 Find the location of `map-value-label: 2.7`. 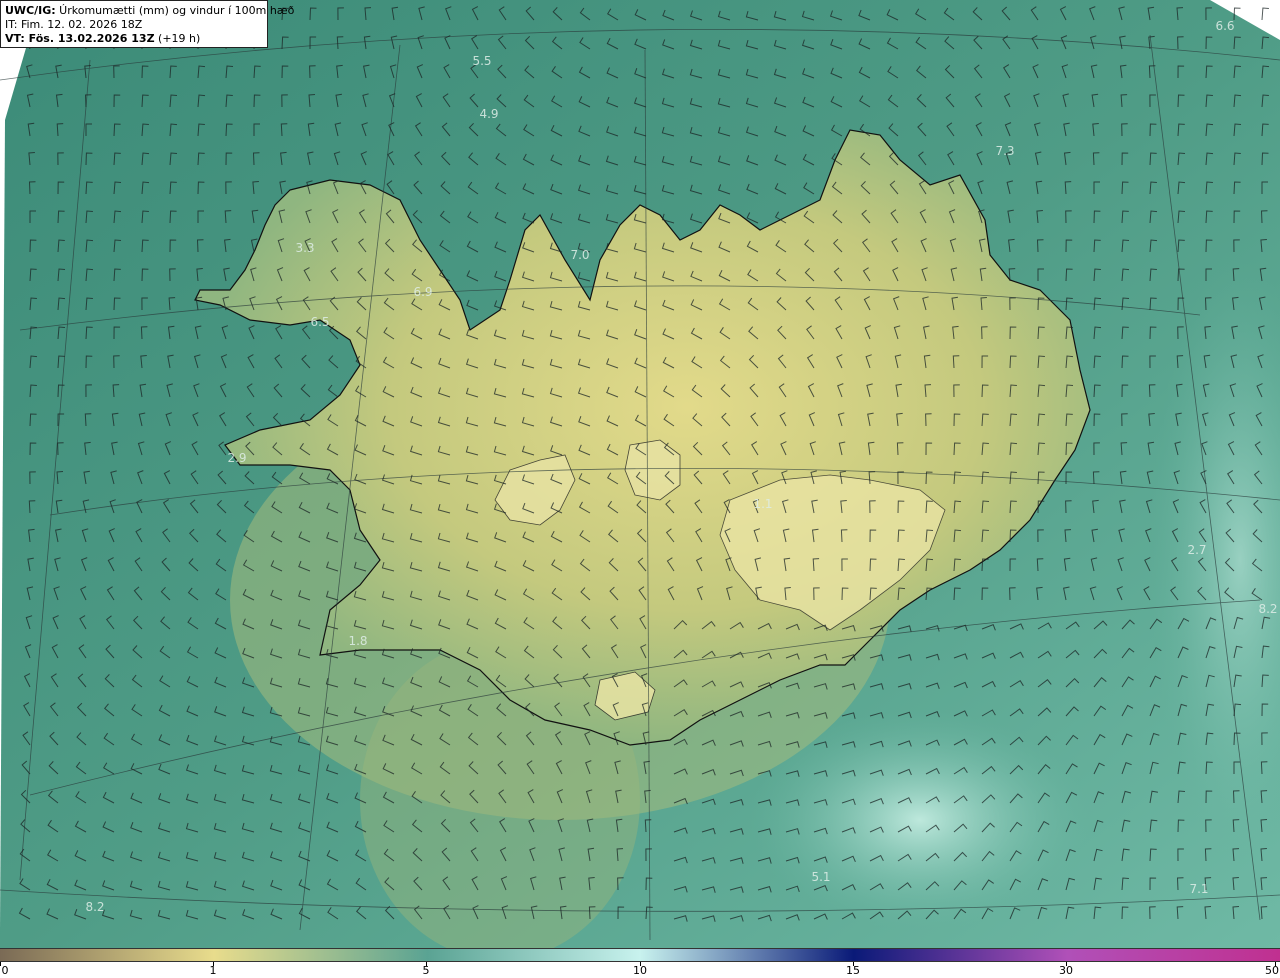

map-value-label: 2.7 is located at coordinates (1197, 550).